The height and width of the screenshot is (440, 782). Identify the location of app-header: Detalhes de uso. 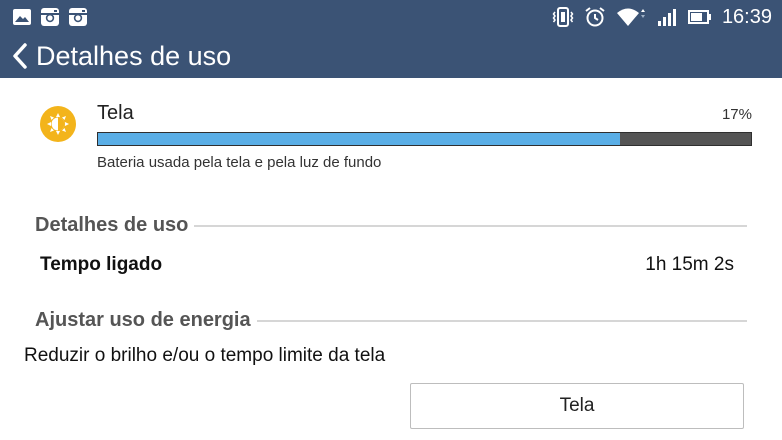
(391, 56).